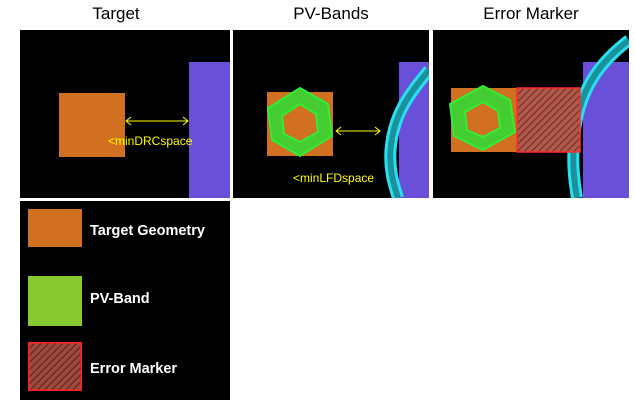 This screenshot has width=635, height=406. I want to click on min-lfd-space-label: <minLFDspace, so click(333, 178).